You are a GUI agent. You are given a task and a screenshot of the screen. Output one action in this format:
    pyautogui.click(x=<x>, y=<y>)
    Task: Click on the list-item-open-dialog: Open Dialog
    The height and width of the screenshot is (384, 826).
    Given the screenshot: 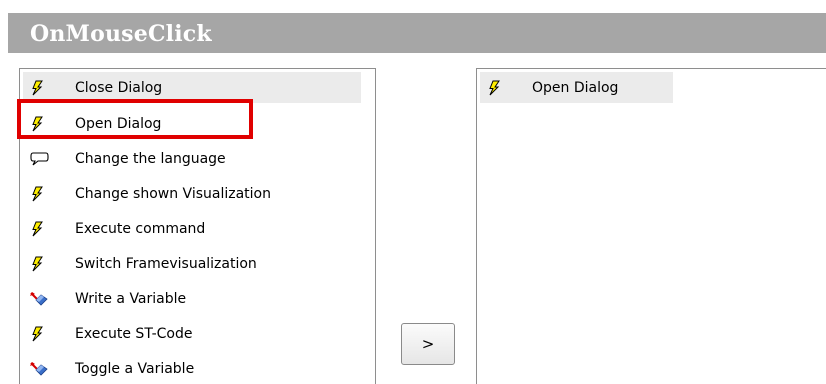 What is the action you would take?
    pyautogui.click(x=576, y=87)
    